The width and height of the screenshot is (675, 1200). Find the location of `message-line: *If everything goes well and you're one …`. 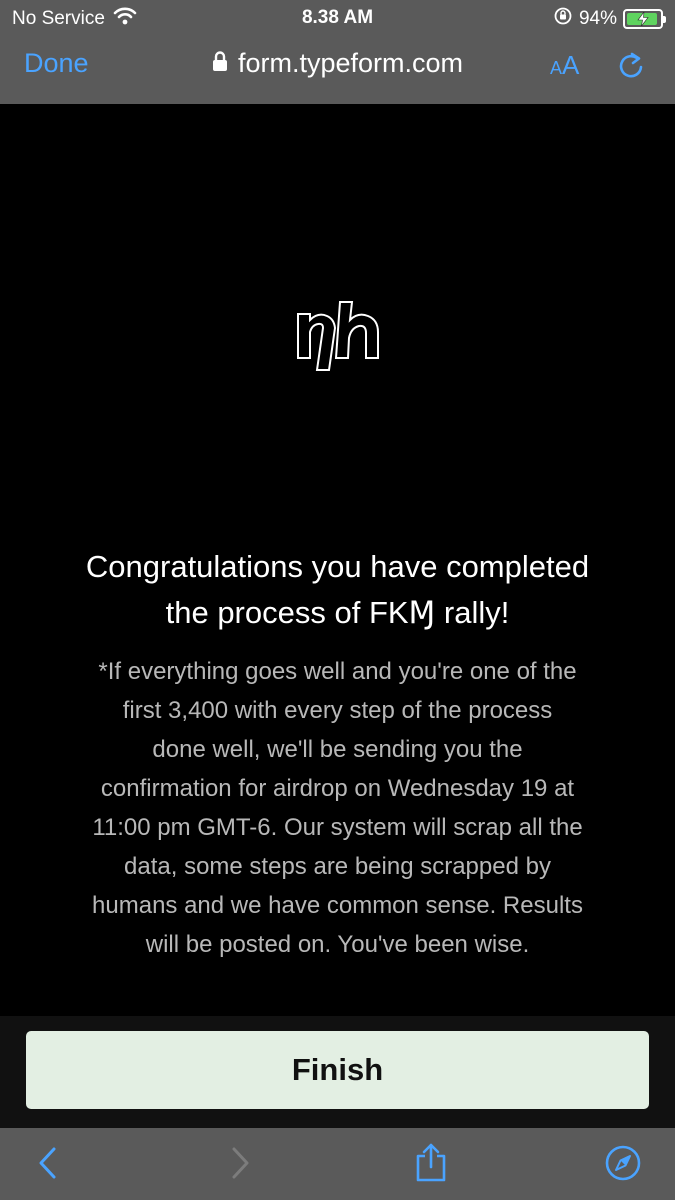

message-line: *If everything goes well and you're one … is located at coordinates (337, 671).